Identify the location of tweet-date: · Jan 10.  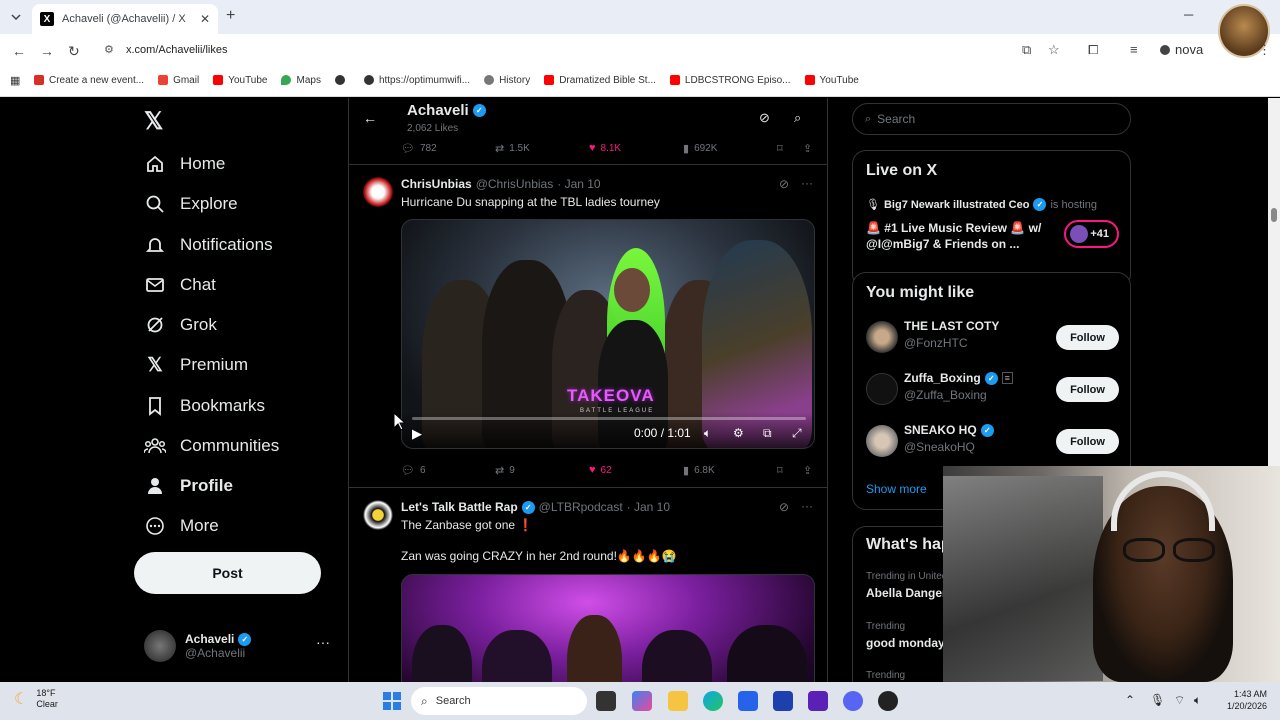
(648, 507).